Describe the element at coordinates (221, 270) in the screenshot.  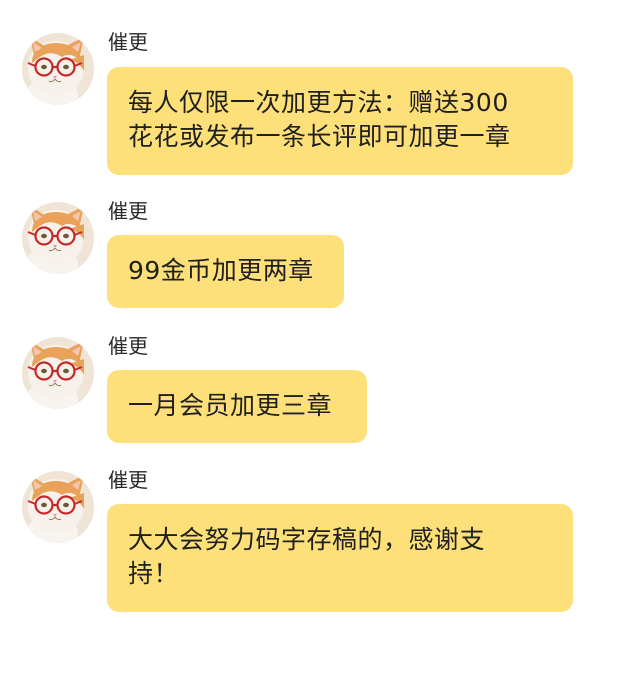
I see `message-line: 99金币加更两章` at that location.